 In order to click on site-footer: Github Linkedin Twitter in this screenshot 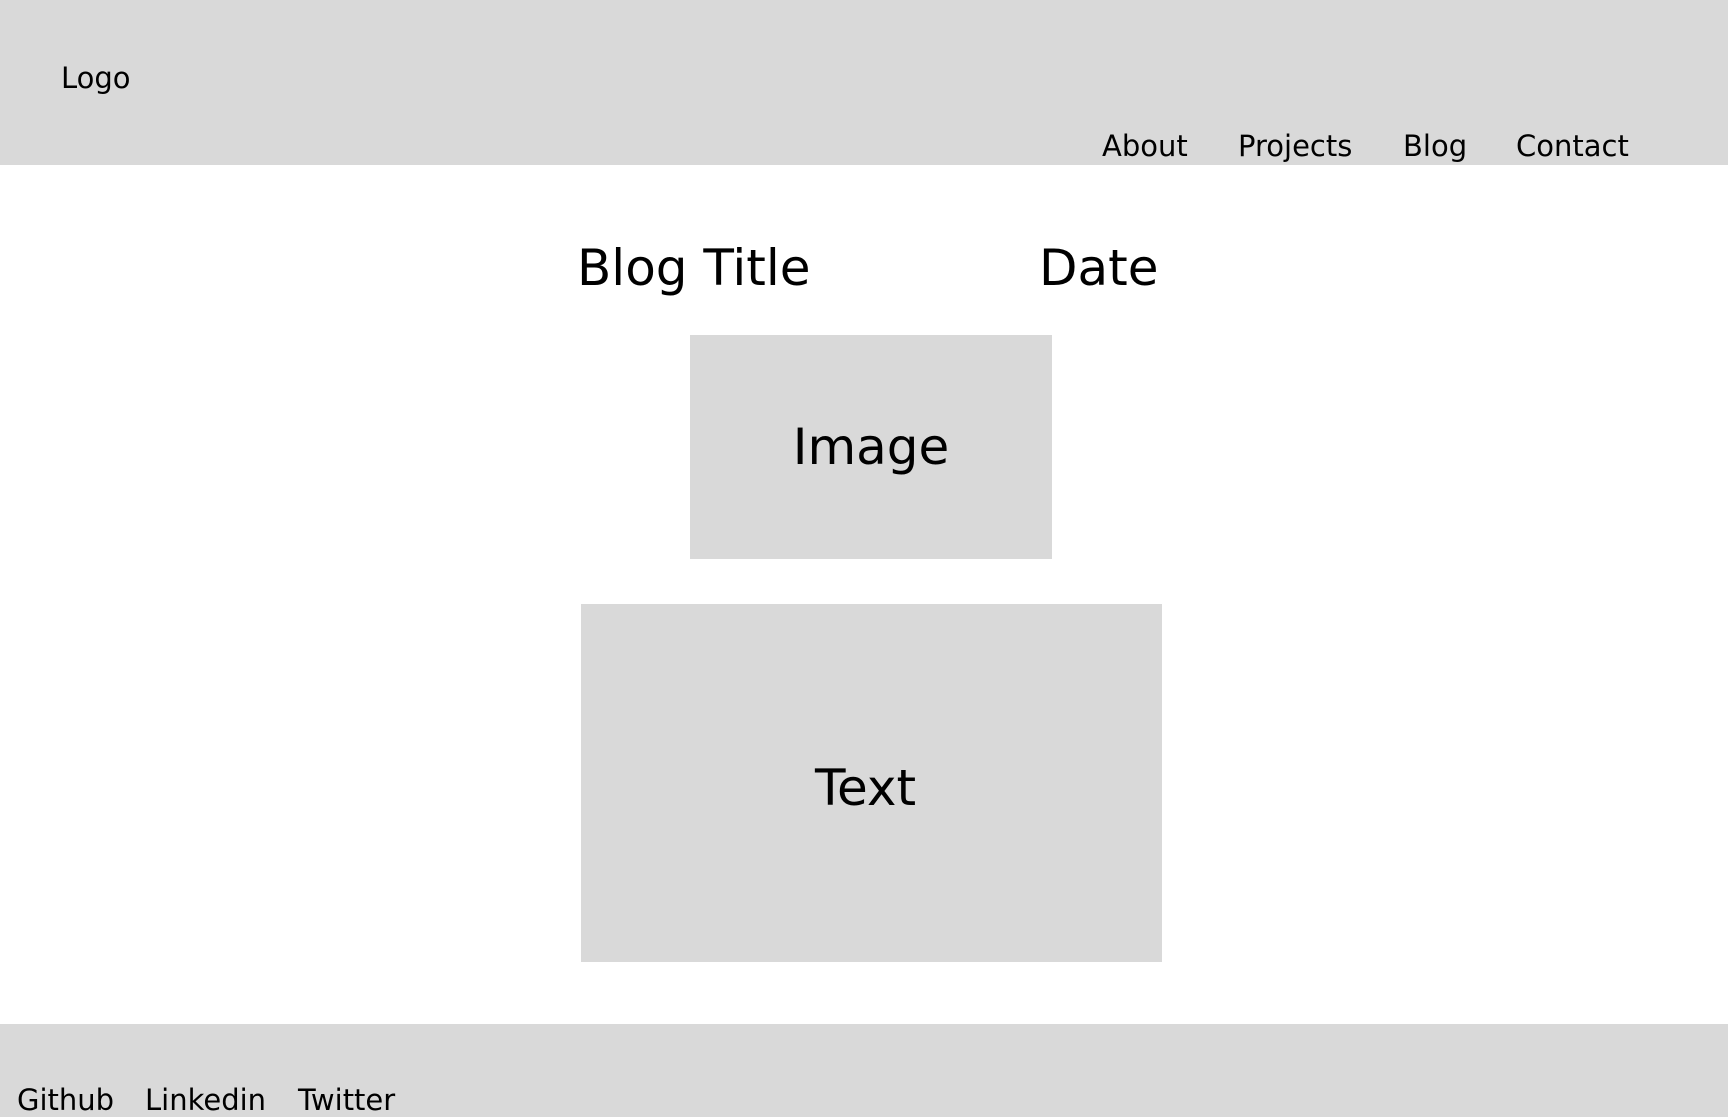, I will do `click(864, 1070)`.